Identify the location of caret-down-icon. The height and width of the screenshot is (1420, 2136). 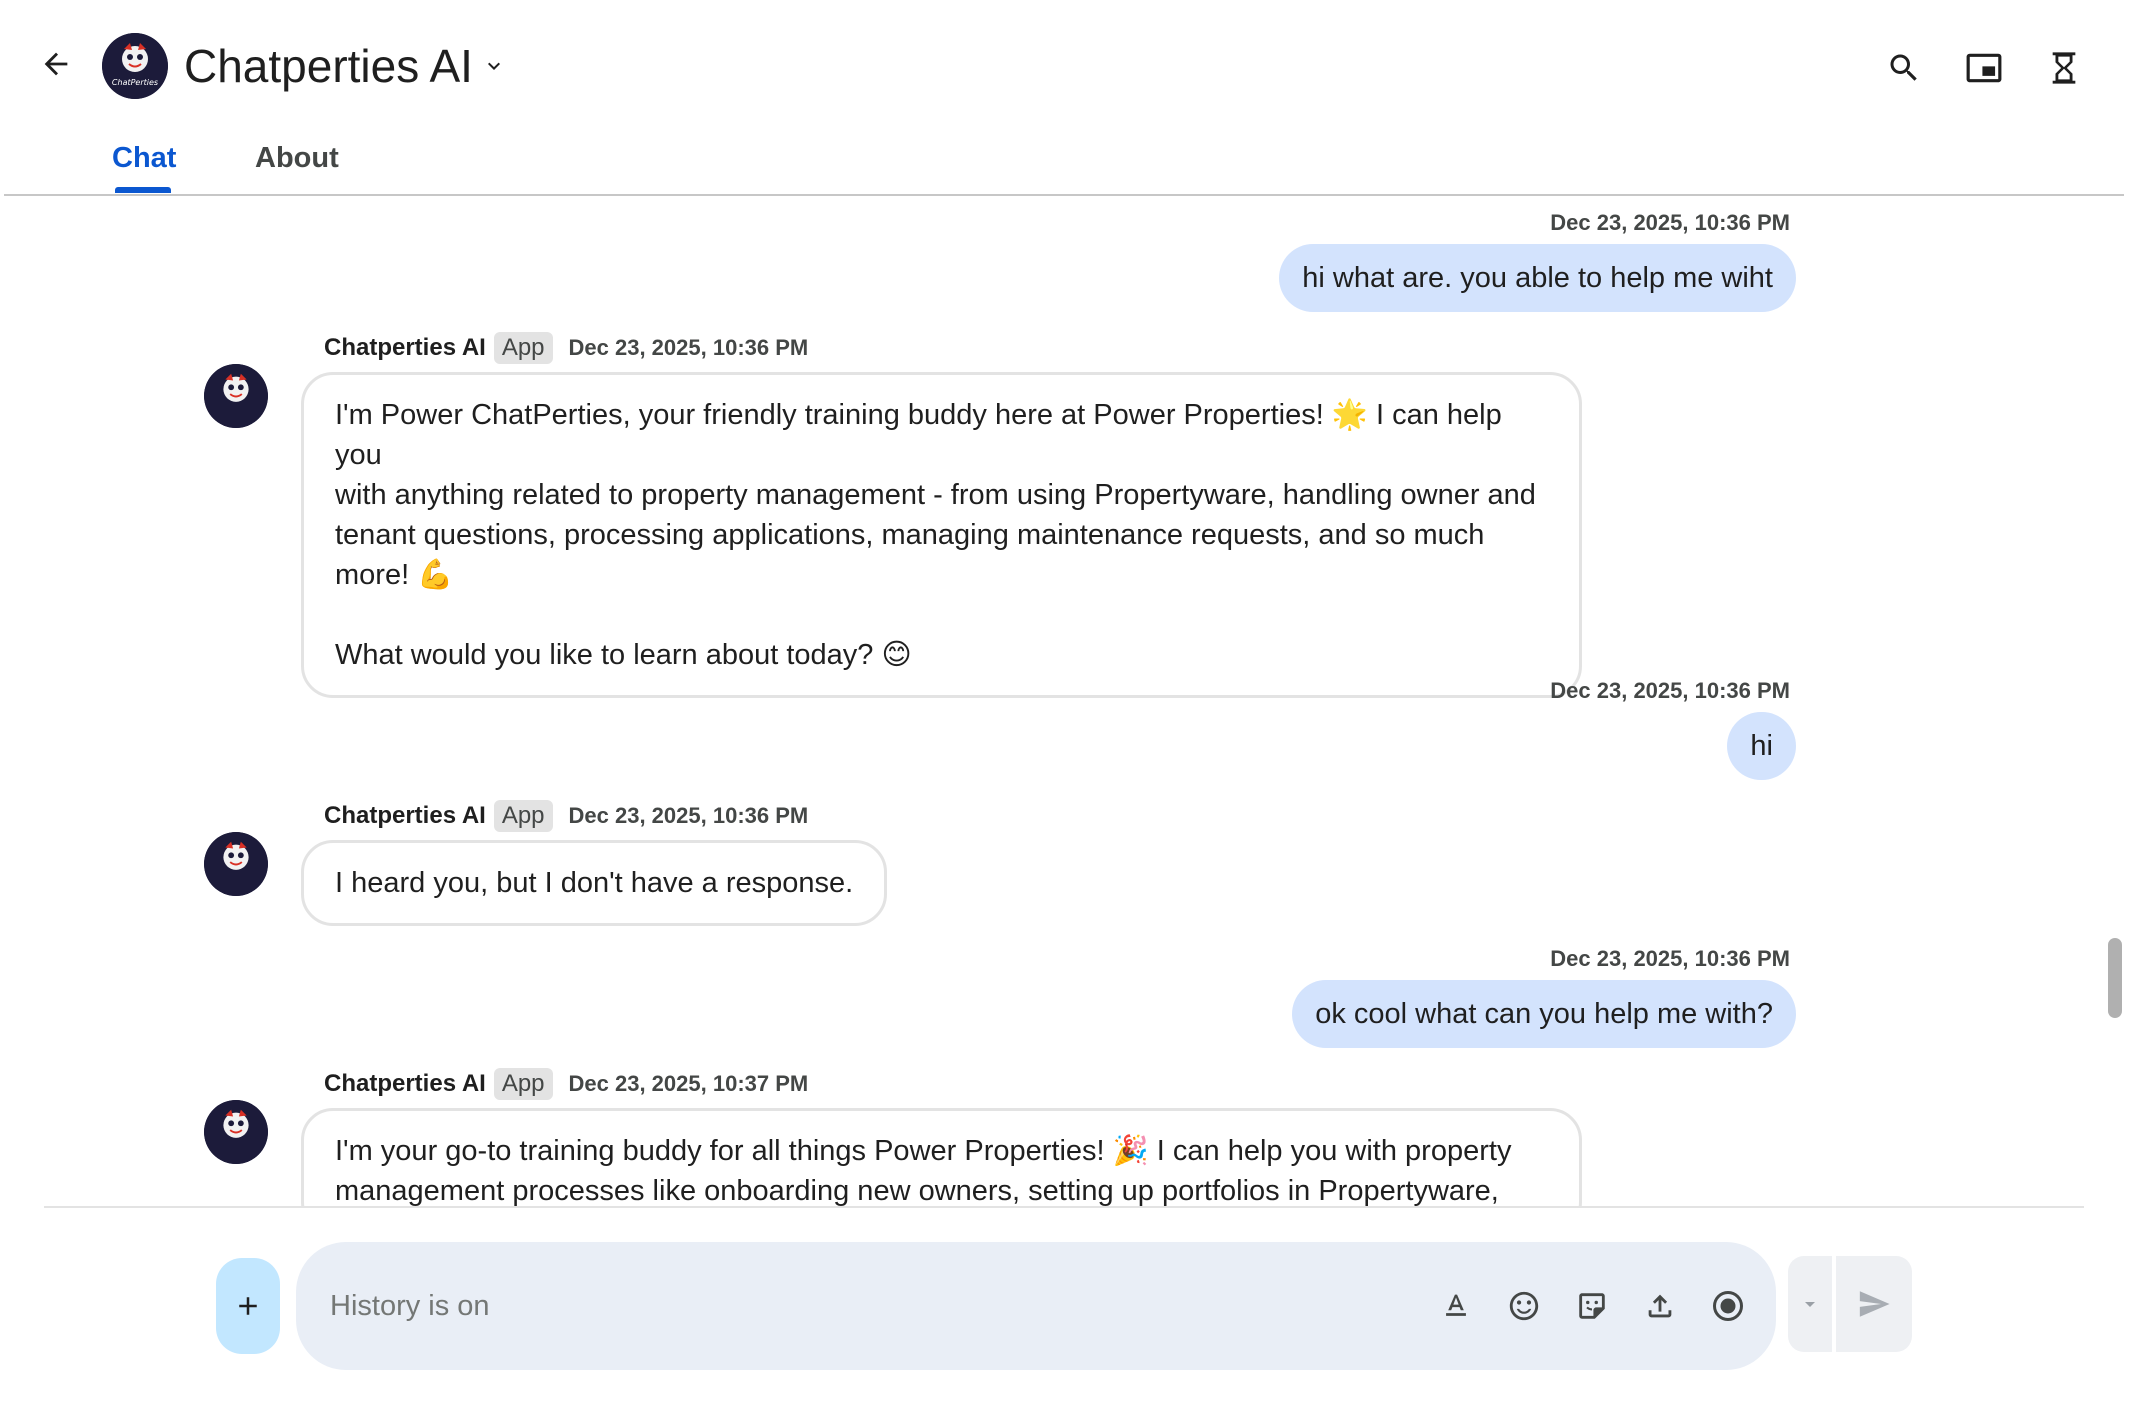
(1810, 1304).